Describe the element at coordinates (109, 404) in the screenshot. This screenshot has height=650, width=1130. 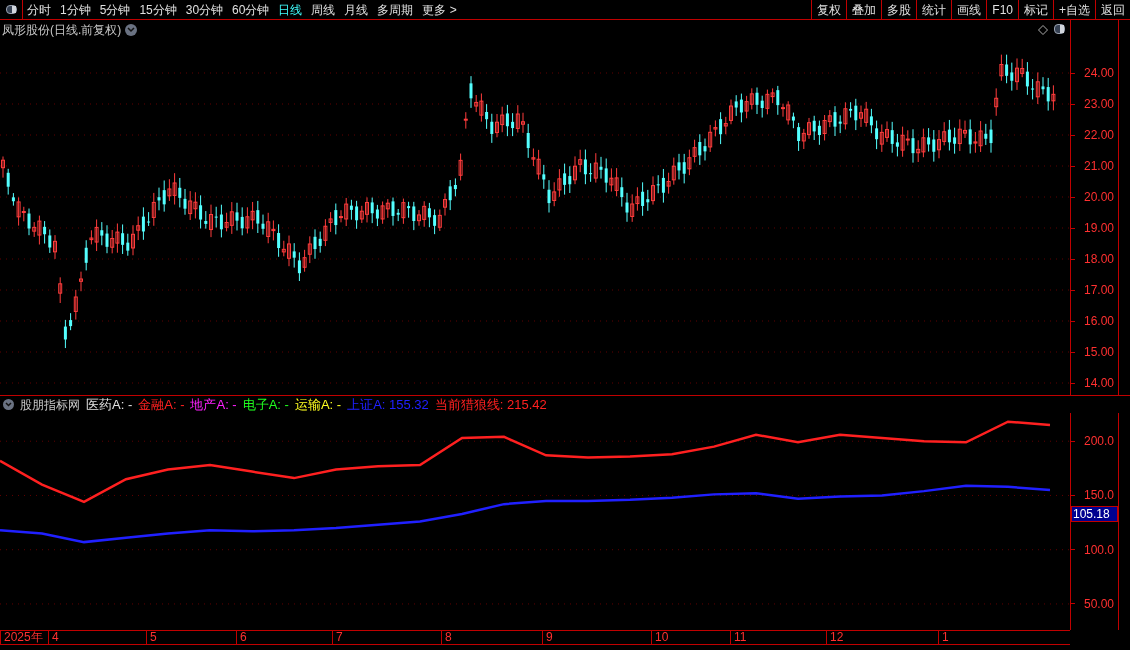
I see `legend-label: 医药A: -` at that location.